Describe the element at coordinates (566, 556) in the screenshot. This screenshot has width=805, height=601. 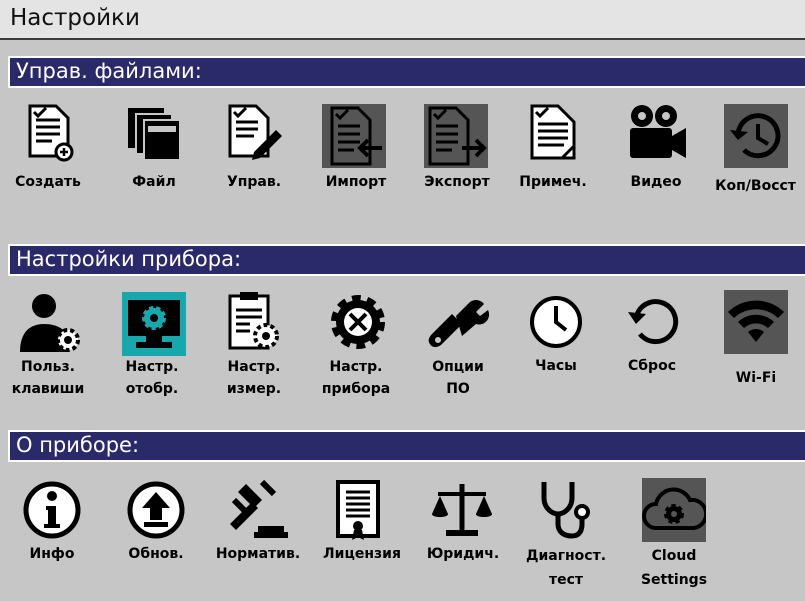
I see `tile-label-line1: Диагност.` at that location.